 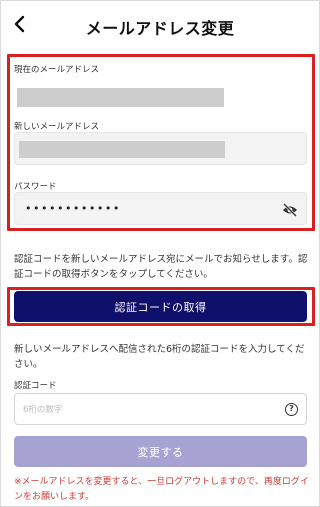 I want to click on current-email-label: 現在のメールアドレス, so click(x=57, y=70).